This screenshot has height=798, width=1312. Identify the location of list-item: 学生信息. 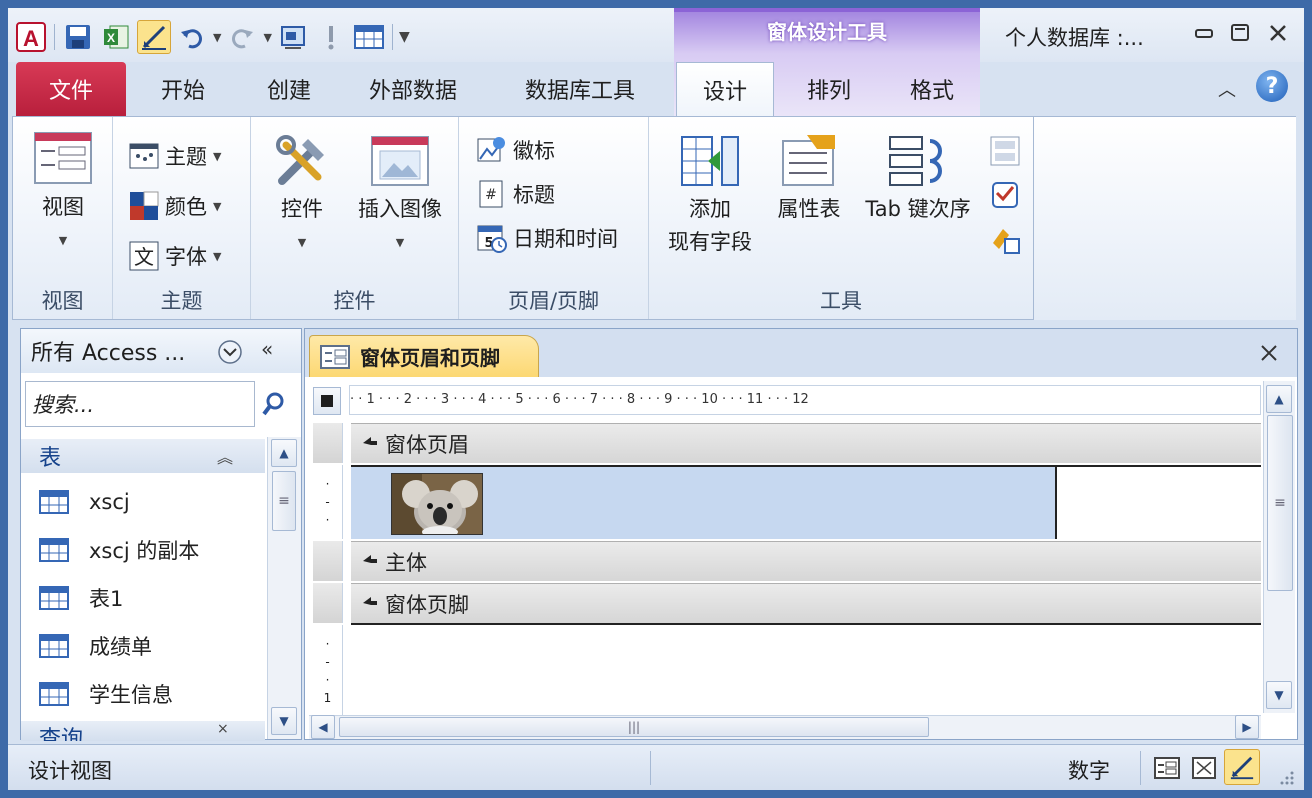
(106, 694).